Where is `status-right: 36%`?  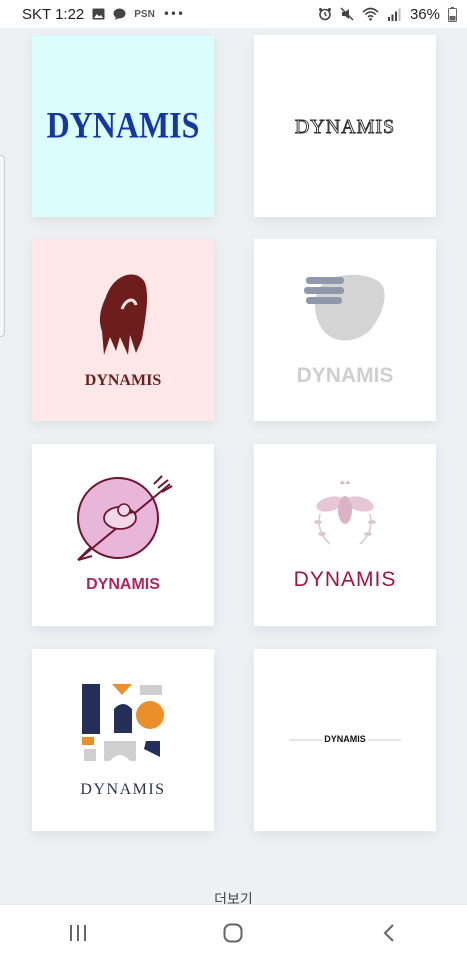
status-right: 36% is located at coordinates (387, 14).